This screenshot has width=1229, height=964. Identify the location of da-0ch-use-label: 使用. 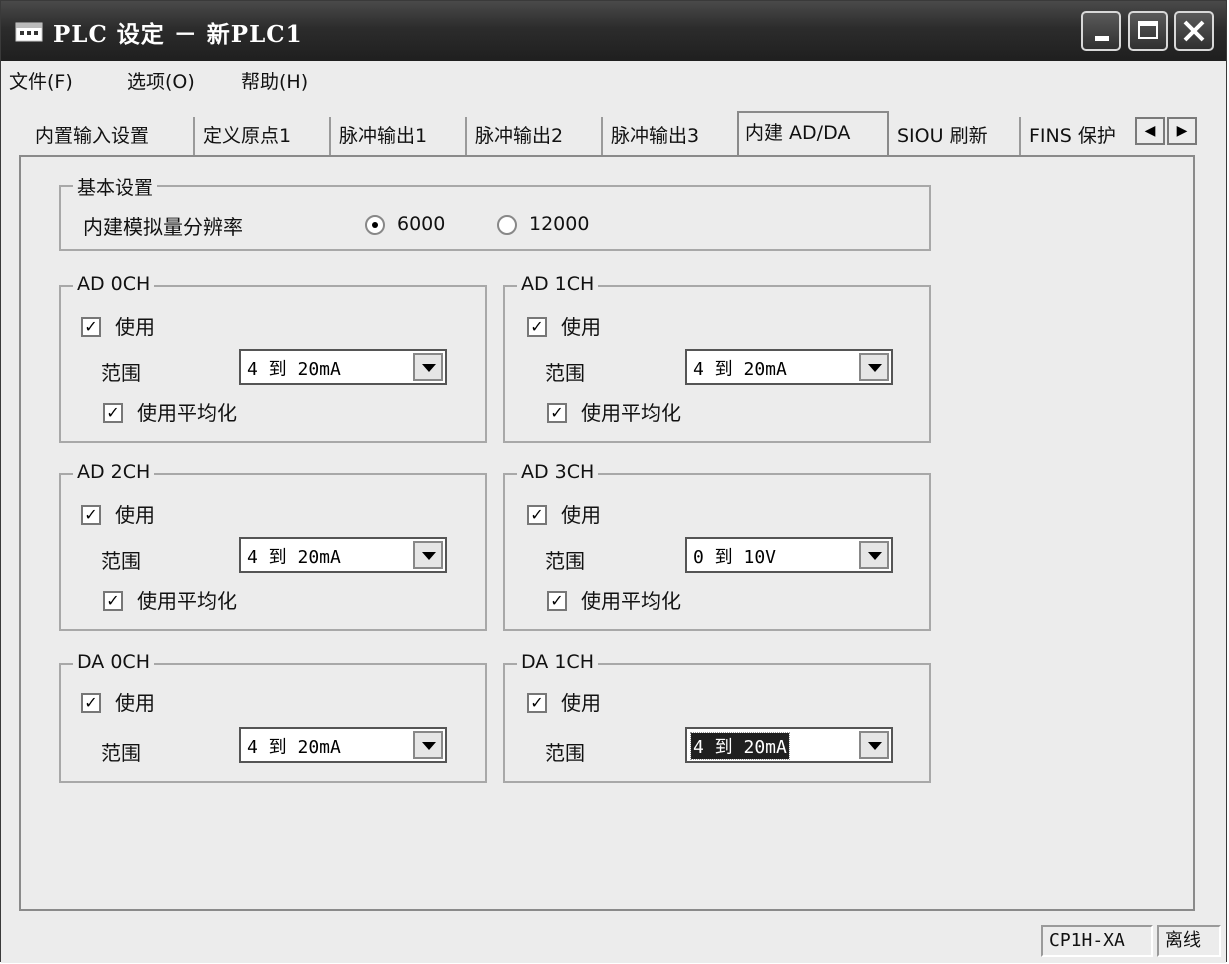
(135, 701).